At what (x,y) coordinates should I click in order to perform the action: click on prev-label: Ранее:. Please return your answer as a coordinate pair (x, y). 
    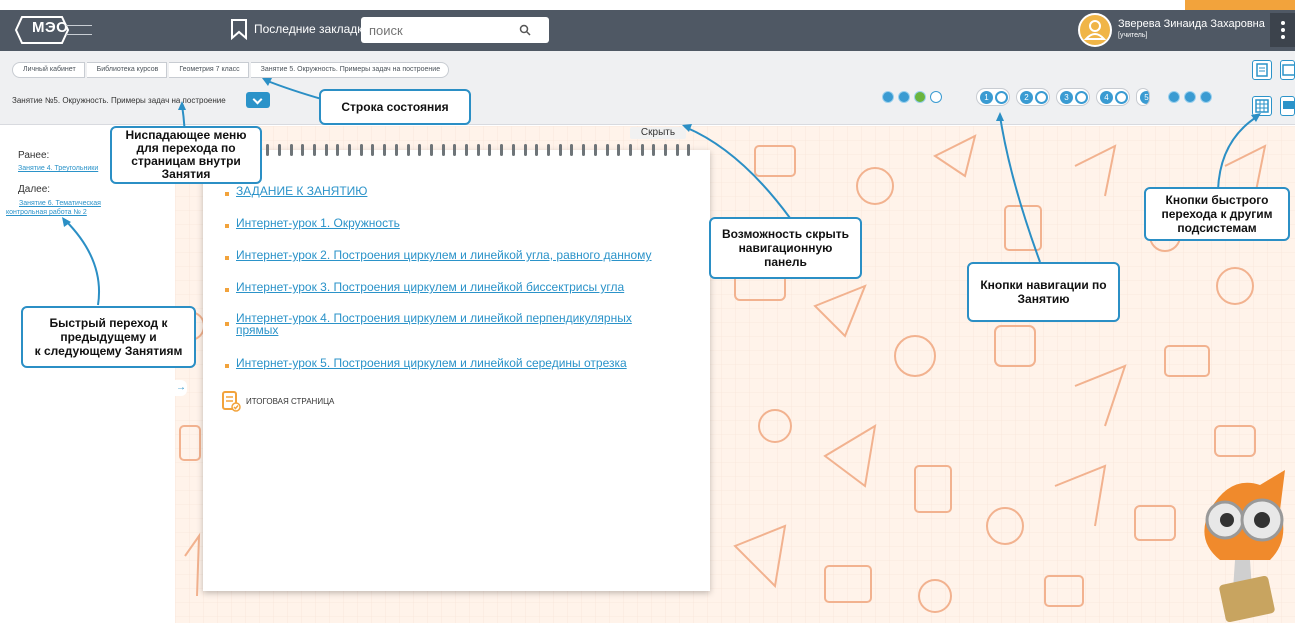
    Looking at the image, I should click on (34, 155).